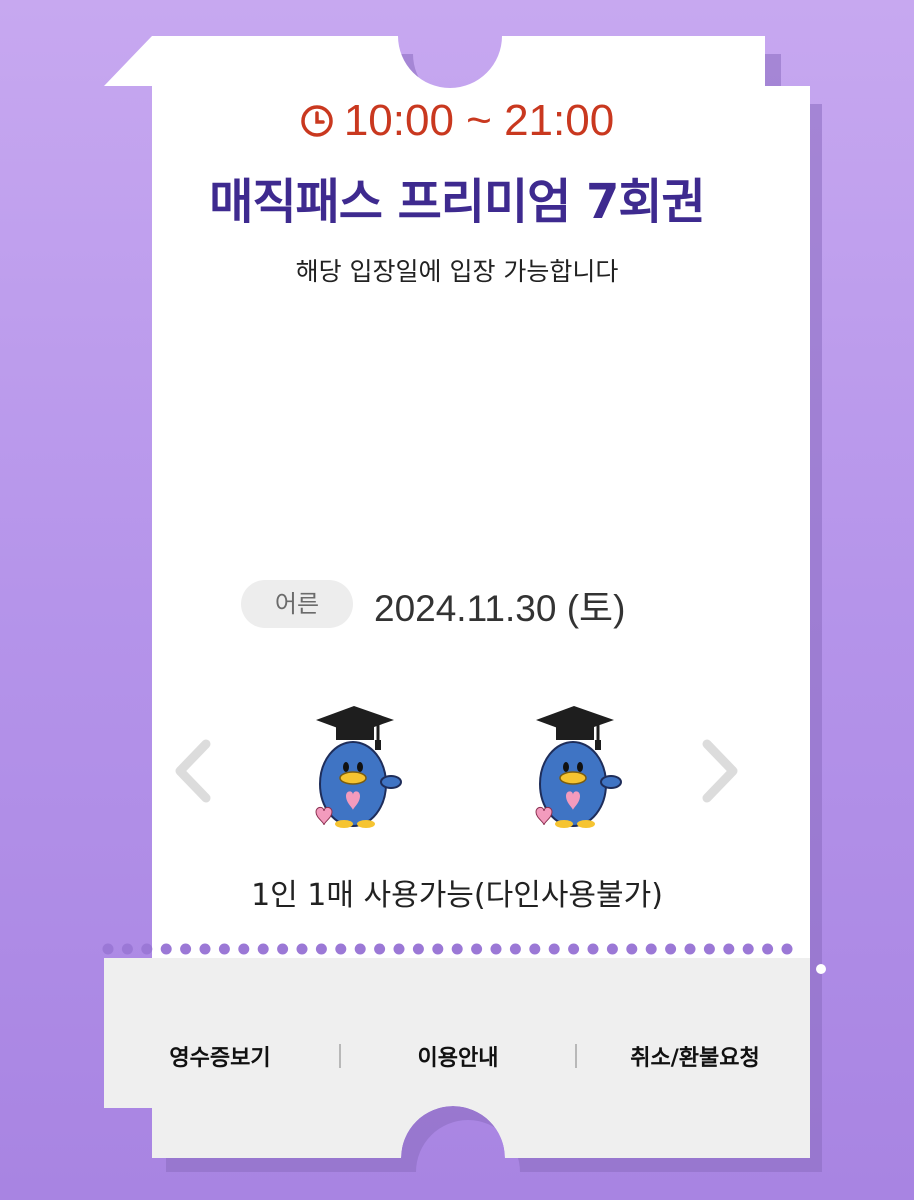  Describe the element at coordinates (220, 1056) in the screenshot. I see `receipt-button: 영수증보기` at that location.